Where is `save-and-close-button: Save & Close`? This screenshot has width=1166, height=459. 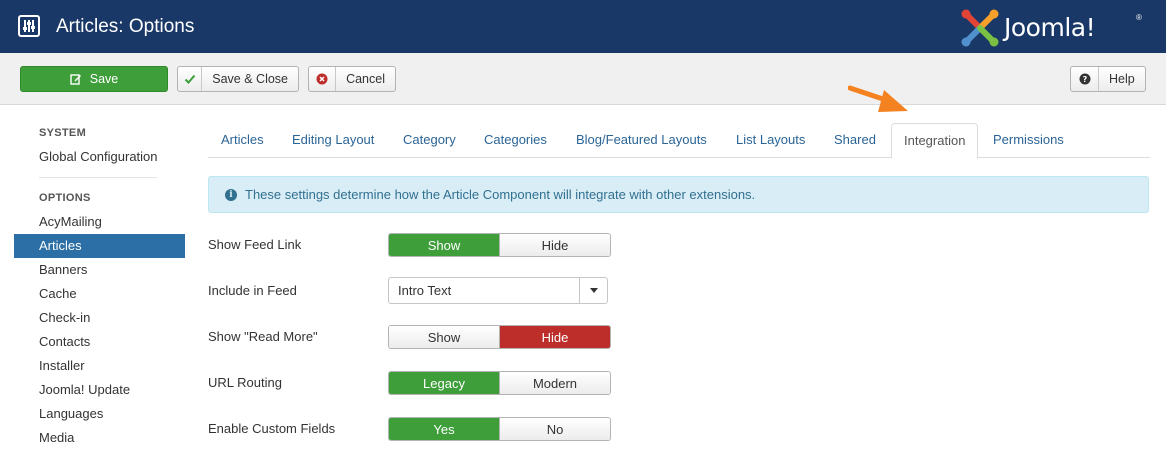 save-and-close-button: Save & Close is located at coordinates (238, 79).